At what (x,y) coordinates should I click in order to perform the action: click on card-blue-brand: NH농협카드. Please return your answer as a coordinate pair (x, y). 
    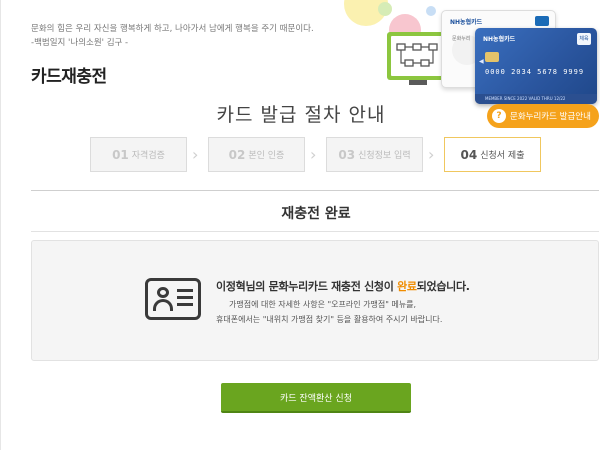
    Looking at the image, I should click on (499, 39).